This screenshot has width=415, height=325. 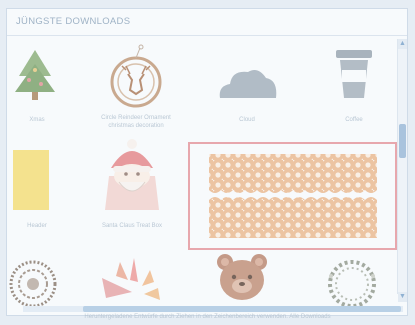 I want to click on download-tile-doily, so click(x=37, y=278).